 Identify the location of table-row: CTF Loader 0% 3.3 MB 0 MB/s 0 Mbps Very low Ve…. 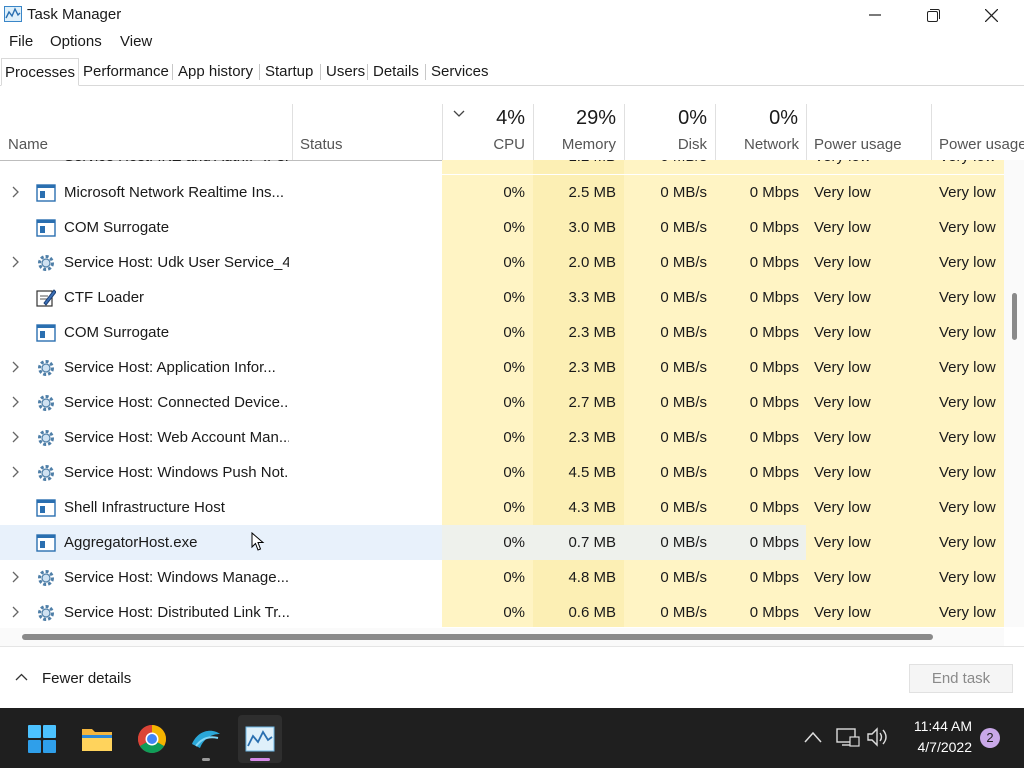
(502, 297).